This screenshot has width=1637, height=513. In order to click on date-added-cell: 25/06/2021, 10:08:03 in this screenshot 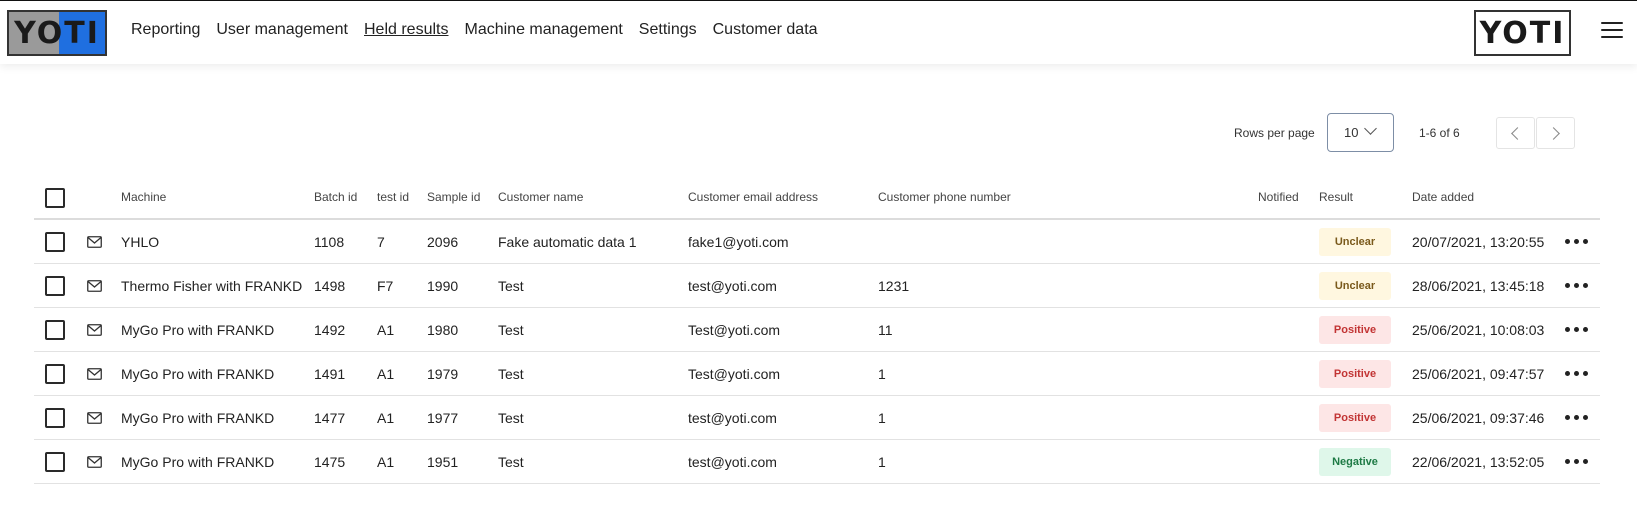, I will do `click(1478, 329)`.